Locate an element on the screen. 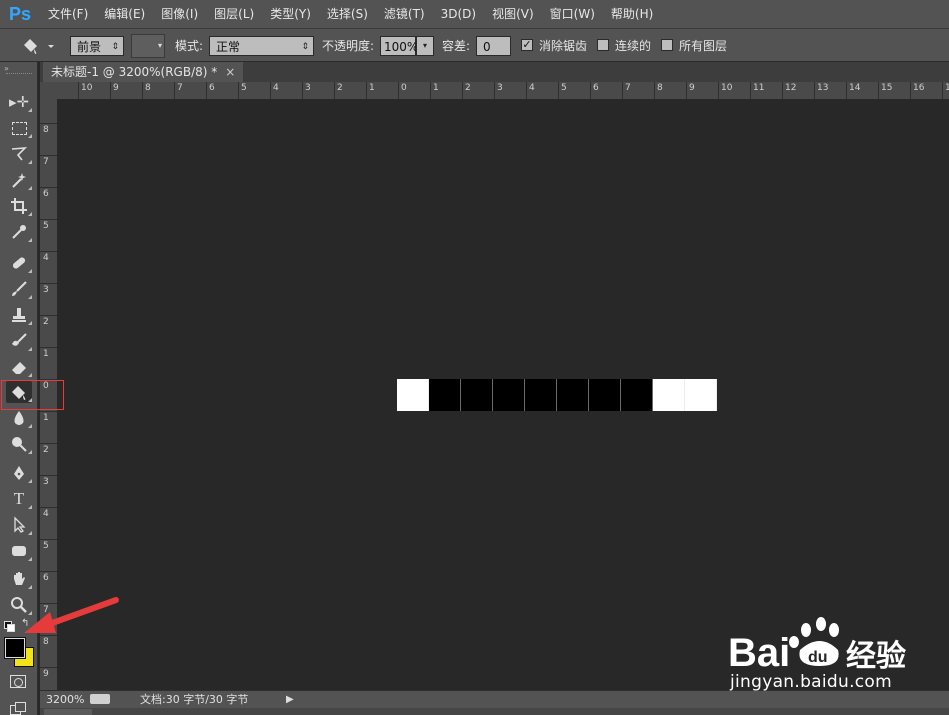  menu-item: 图像(I) is located at coordinates (179, 14).